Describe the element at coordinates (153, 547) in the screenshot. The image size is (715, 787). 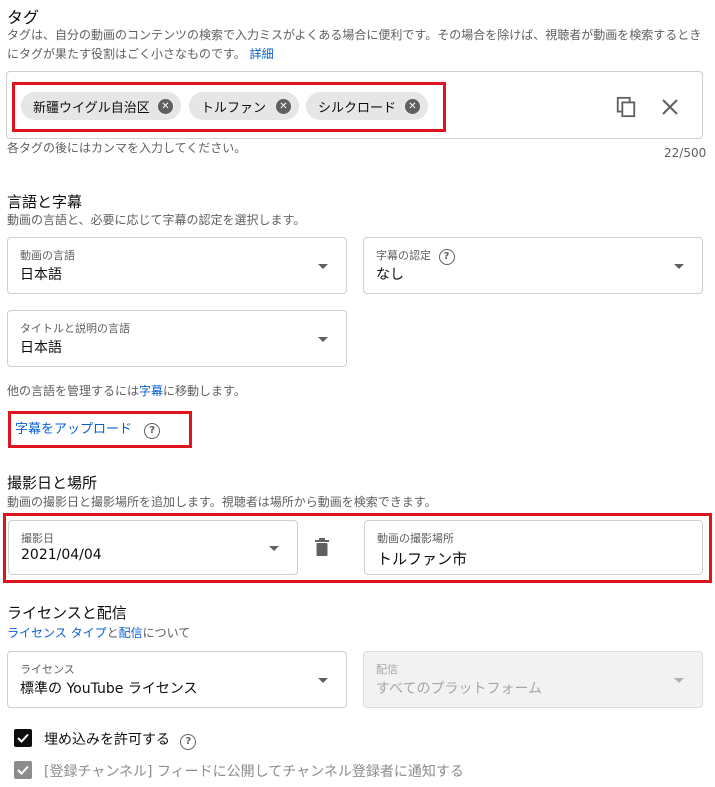
I see `recording-date-select: 撮影日 2021/04/04` at that location.